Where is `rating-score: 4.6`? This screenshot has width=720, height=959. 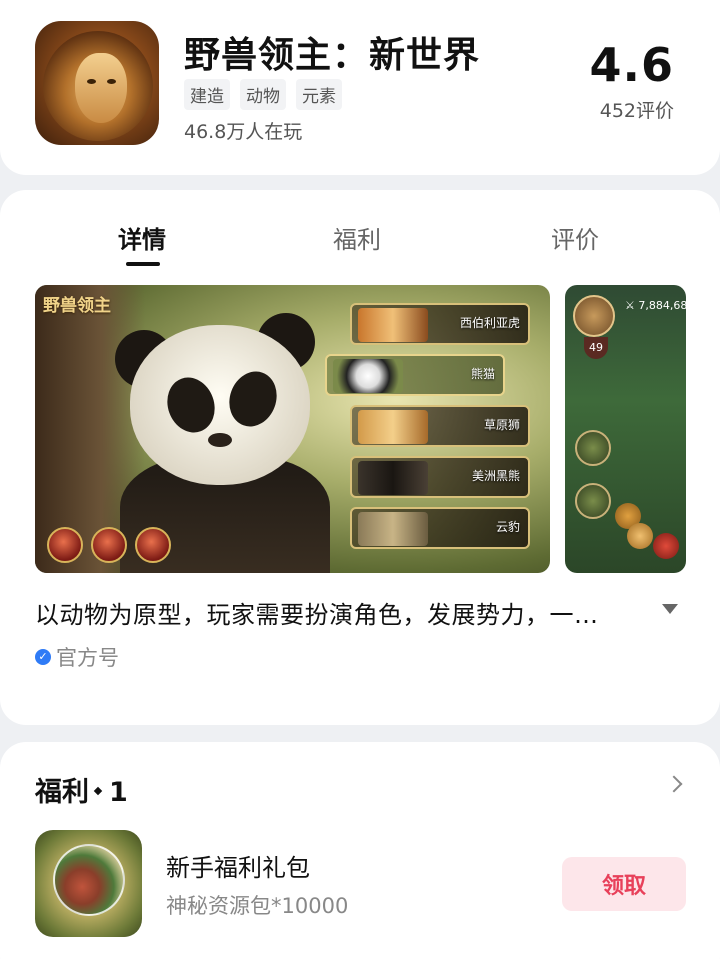
rating-score: 4.6 is located at coordinates (632, 65).